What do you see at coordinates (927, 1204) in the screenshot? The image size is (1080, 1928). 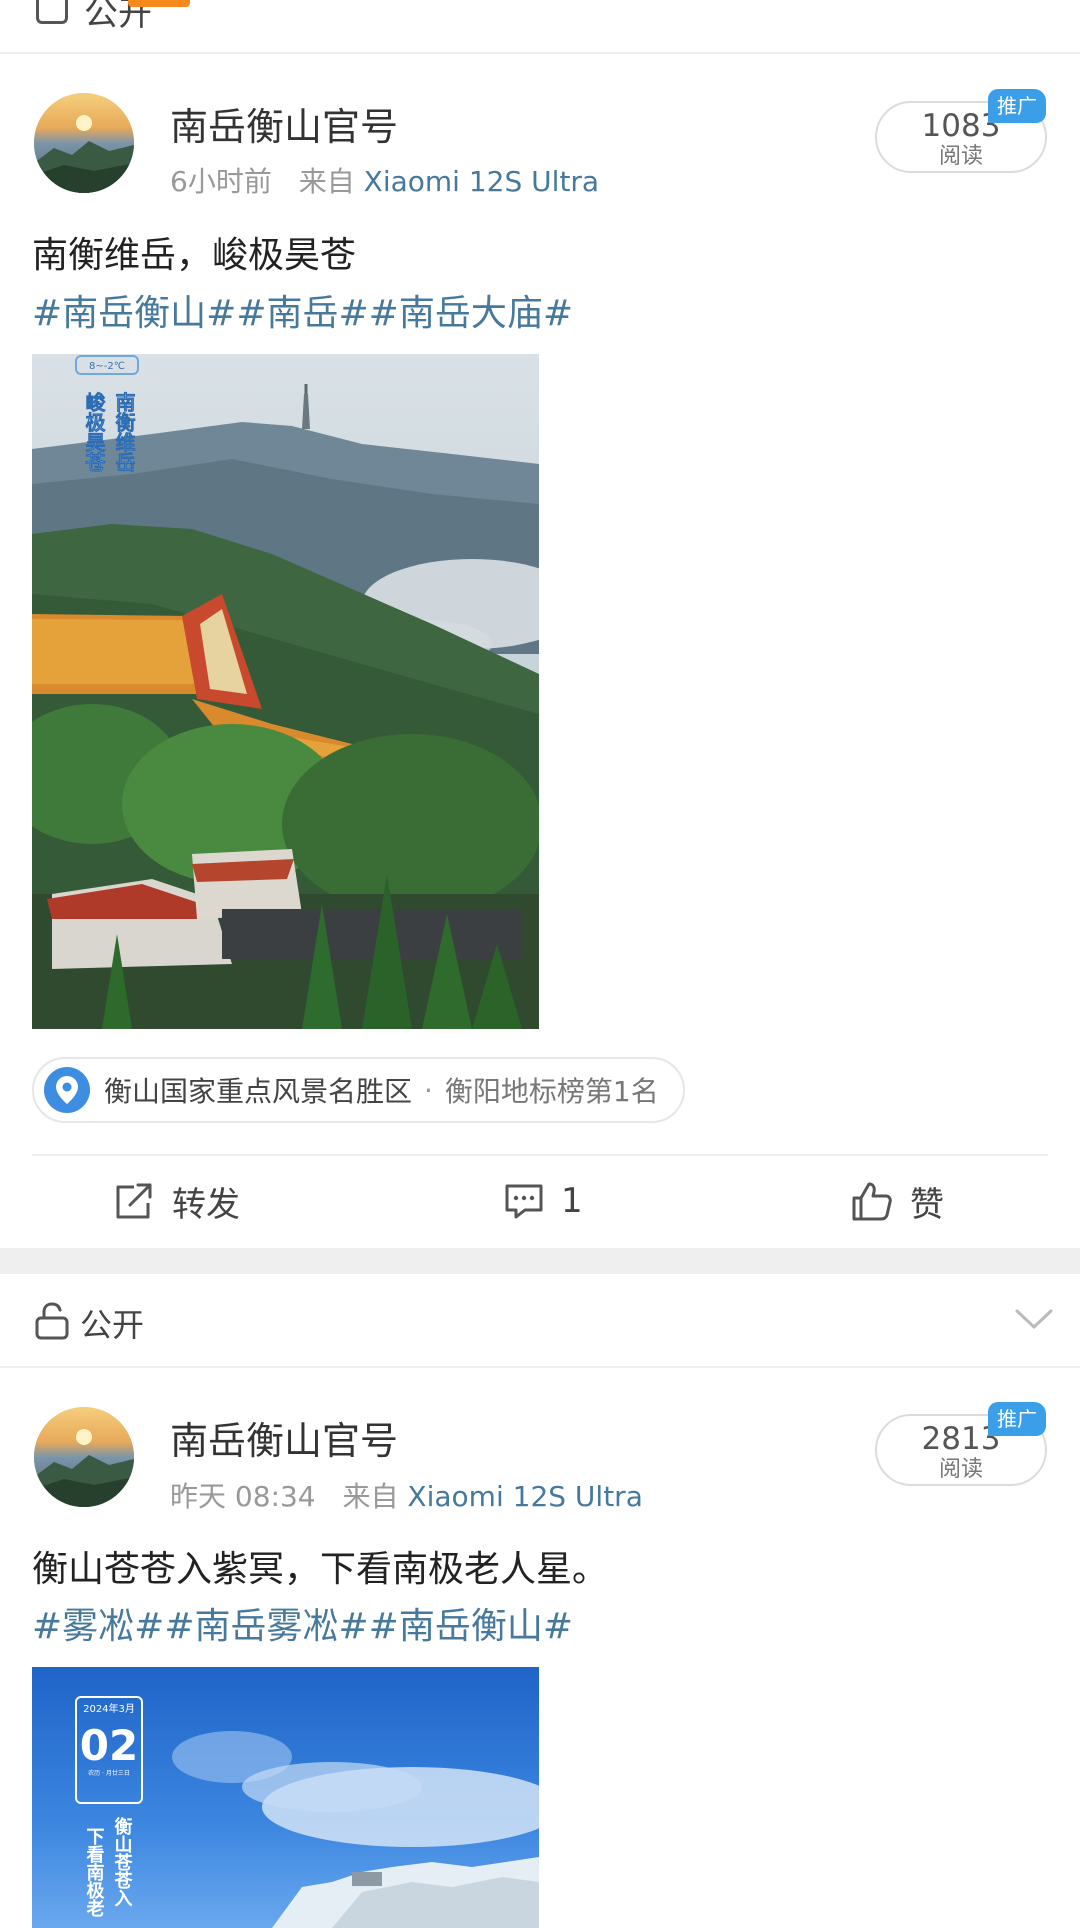 I see `like-label: 赞` at bounding box center [927, 1204].